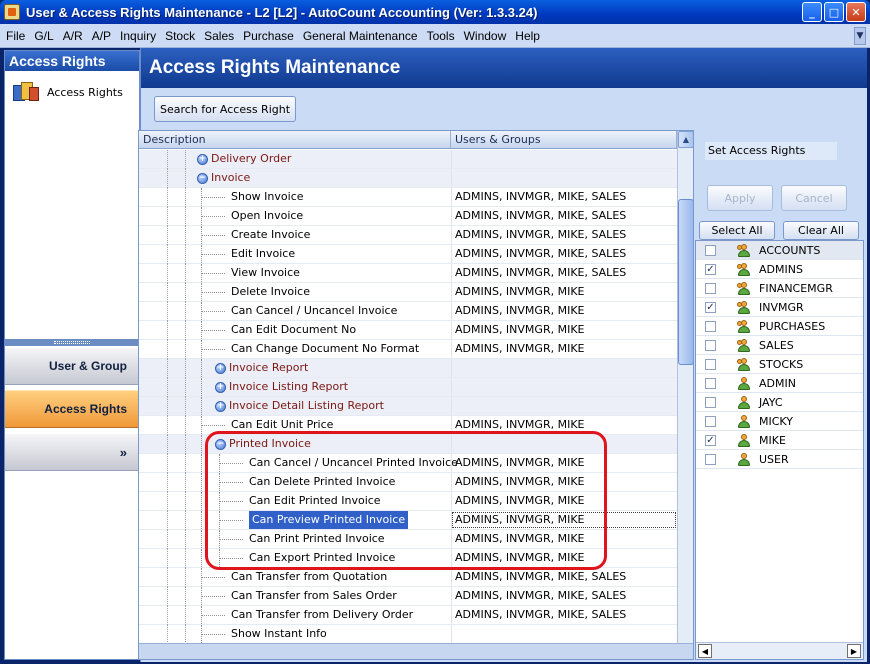 The height and width of the screenshot is (664, 870). Describe the element at coordinates (408, 159) in the screenshot. I see `tree-group-row: + Delivery Order` at that location.